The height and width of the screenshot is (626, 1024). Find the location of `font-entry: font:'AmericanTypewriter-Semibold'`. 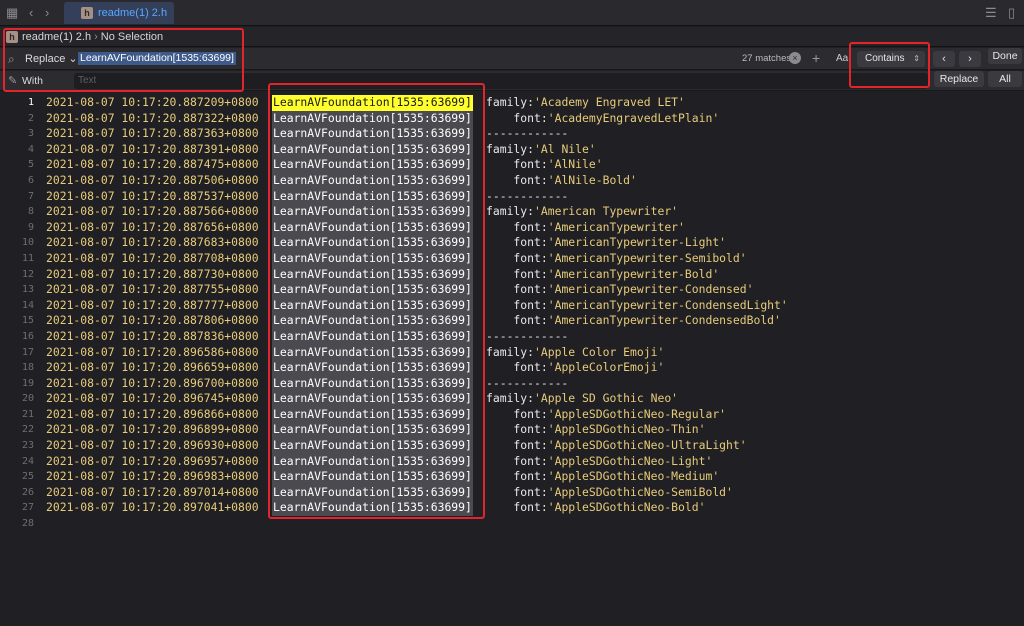

font-entry: font:'AmericanTypewriter-Semibold' is located at coordinates (616, 258).